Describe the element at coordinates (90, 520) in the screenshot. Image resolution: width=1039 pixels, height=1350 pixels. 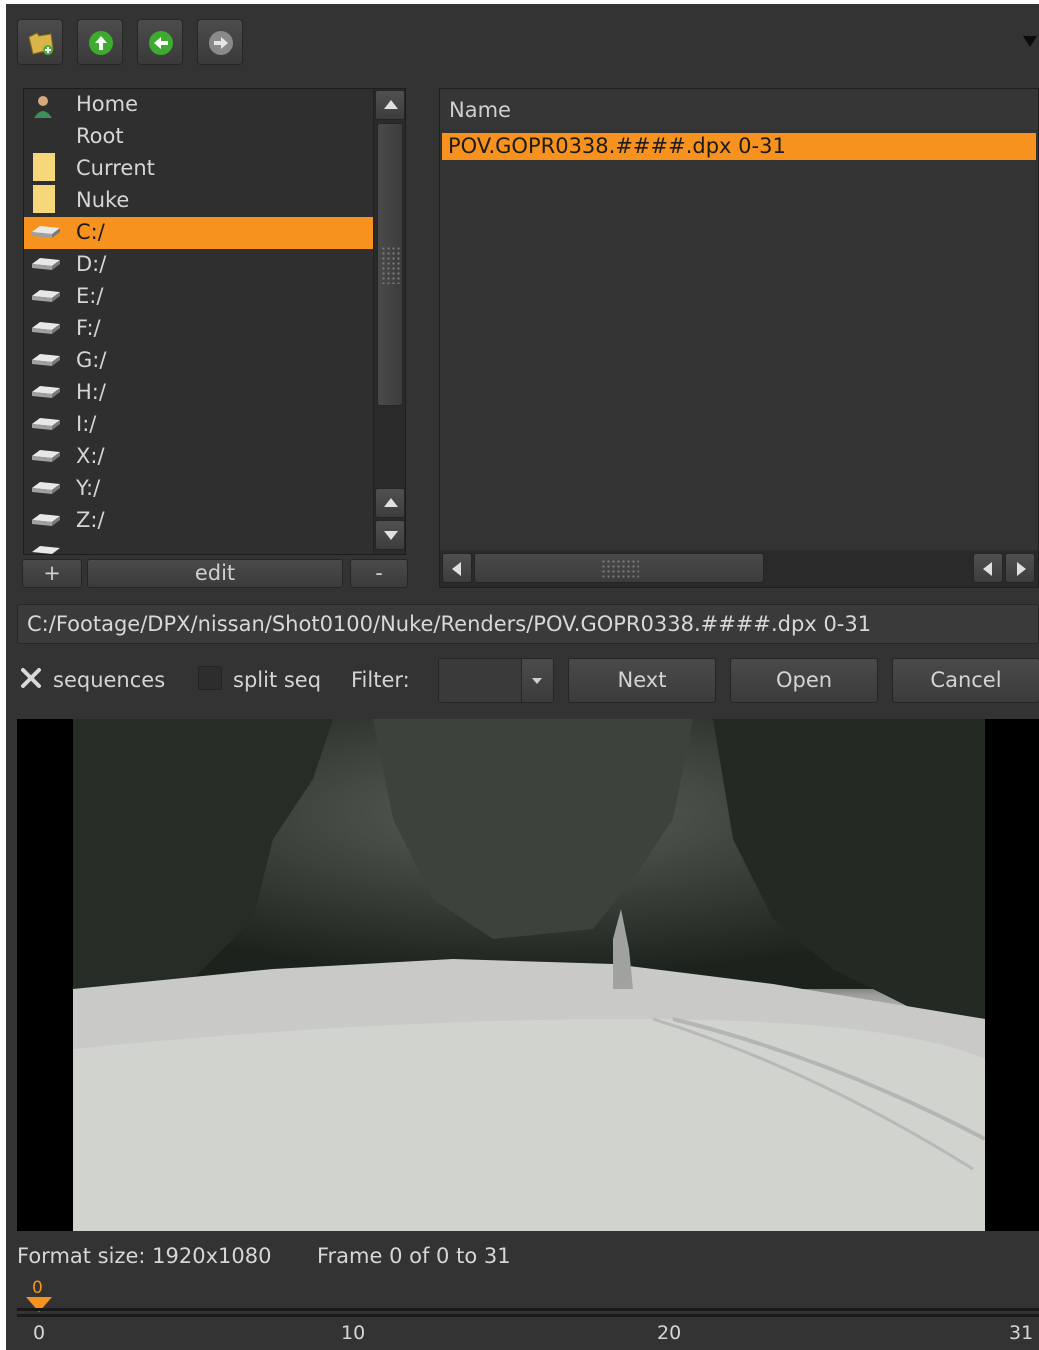
I see `favorite-label: Z:/` at that location.